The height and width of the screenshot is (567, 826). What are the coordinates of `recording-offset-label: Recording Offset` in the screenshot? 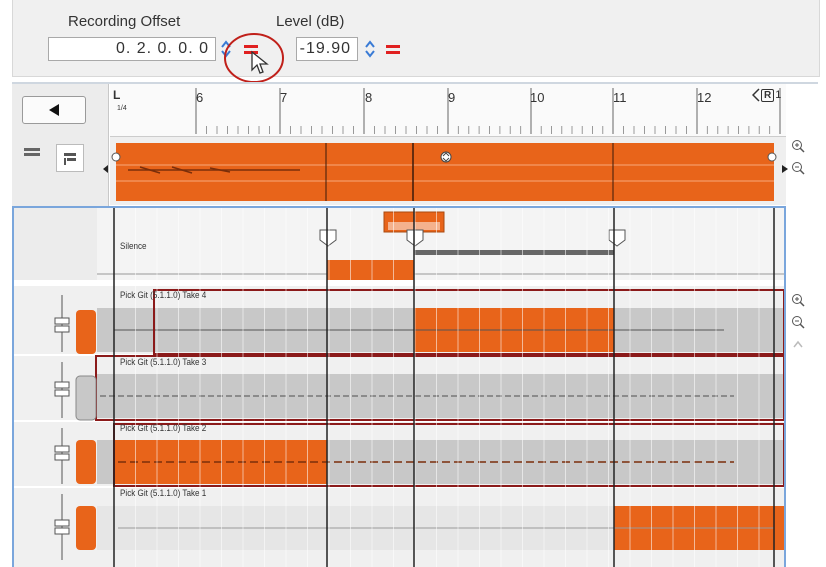 It's located at (124, 21).